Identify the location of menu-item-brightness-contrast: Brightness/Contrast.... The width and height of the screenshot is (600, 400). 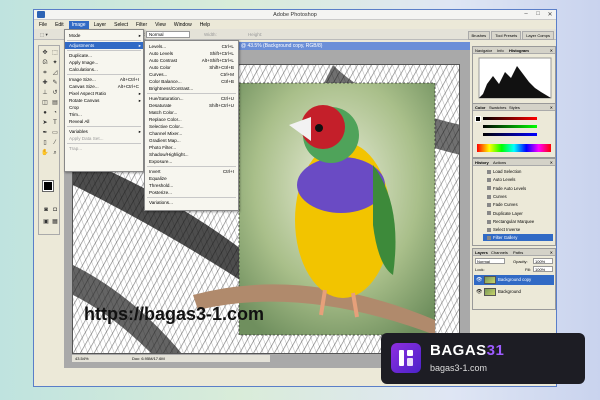
(191, 88).